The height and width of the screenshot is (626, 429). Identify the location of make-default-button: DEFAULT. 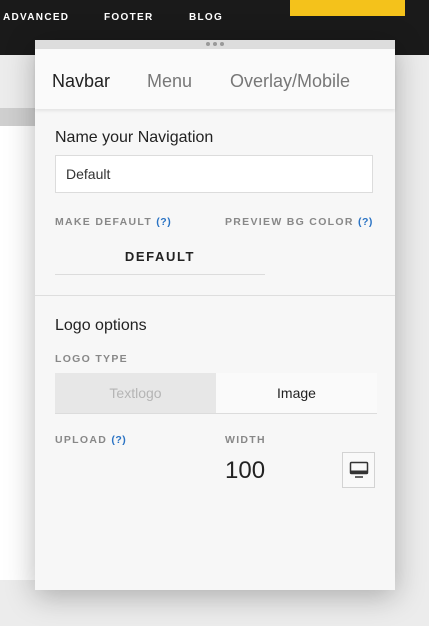
(160, 257).